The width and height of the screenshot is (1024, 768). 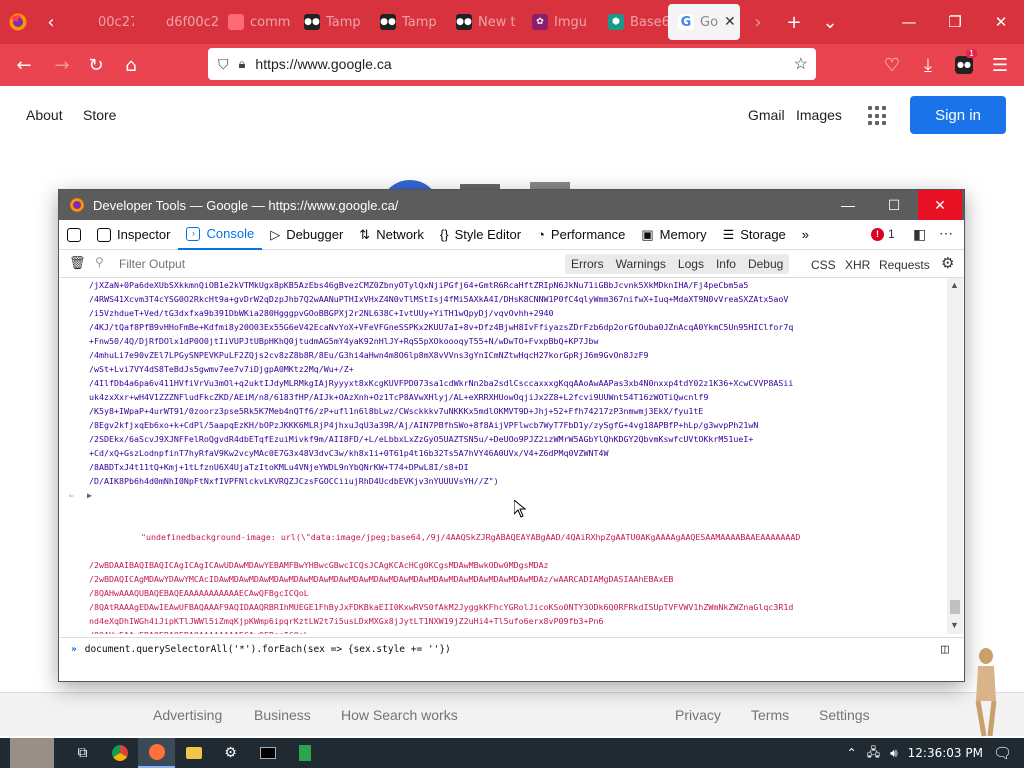 What do you see at coordinates (131, 65) in the screenshot?
I see `home-icon: ⌂` at bounding box center [131, 65].